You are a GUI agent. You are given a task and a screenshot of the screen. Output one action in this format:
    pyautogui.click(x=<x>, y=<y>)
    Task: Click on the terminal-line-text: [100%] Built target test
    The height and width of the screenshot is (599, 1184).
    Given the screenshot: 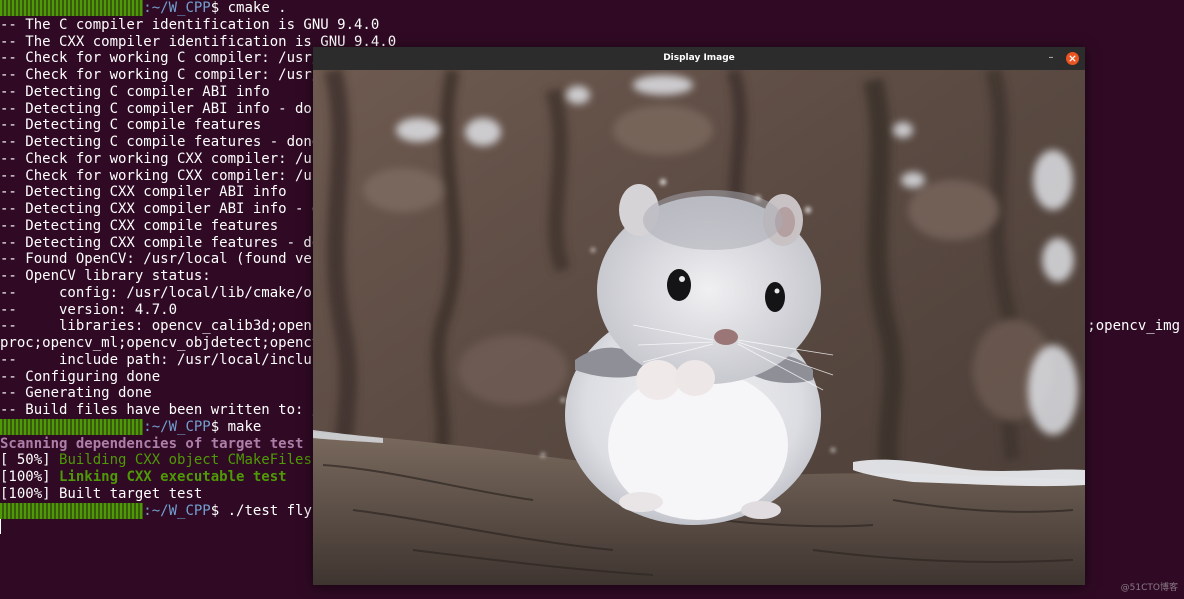 What is the action you would take?
    pyautogui.click(x=101, y=493)
    